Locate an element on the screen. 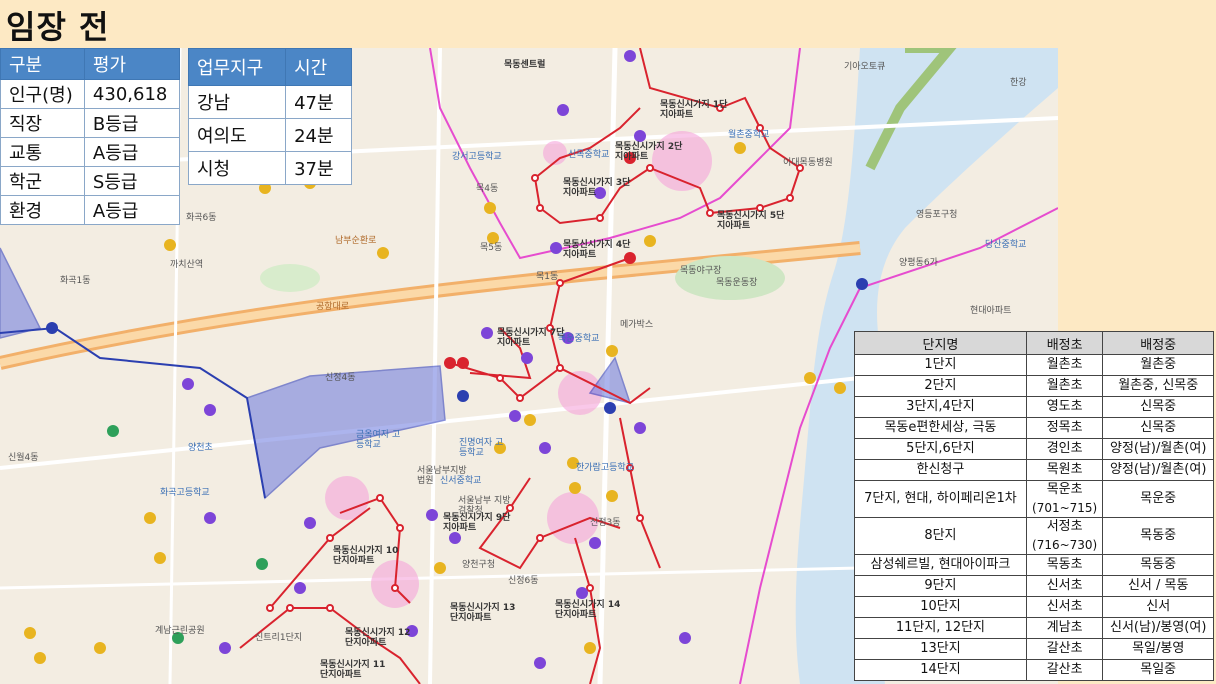 This screenshot has width=1216, height=684. category-cell: 교통 is located at coordinates (42, 152).